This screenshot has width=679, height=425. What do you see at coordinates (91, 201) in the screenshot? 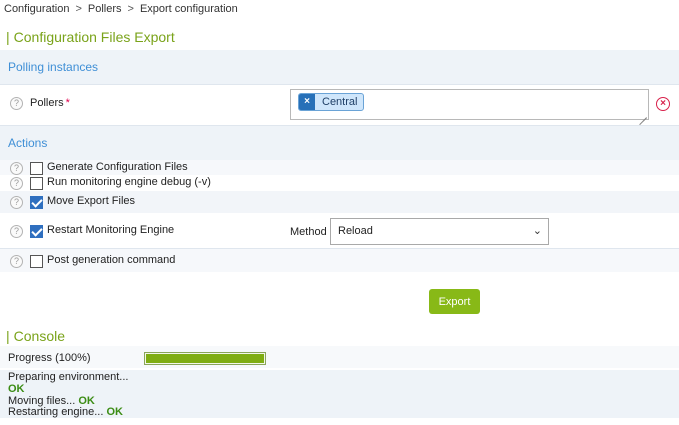
I see `move-export-files-label: Move Export Files` at bounding box center [91, 201].